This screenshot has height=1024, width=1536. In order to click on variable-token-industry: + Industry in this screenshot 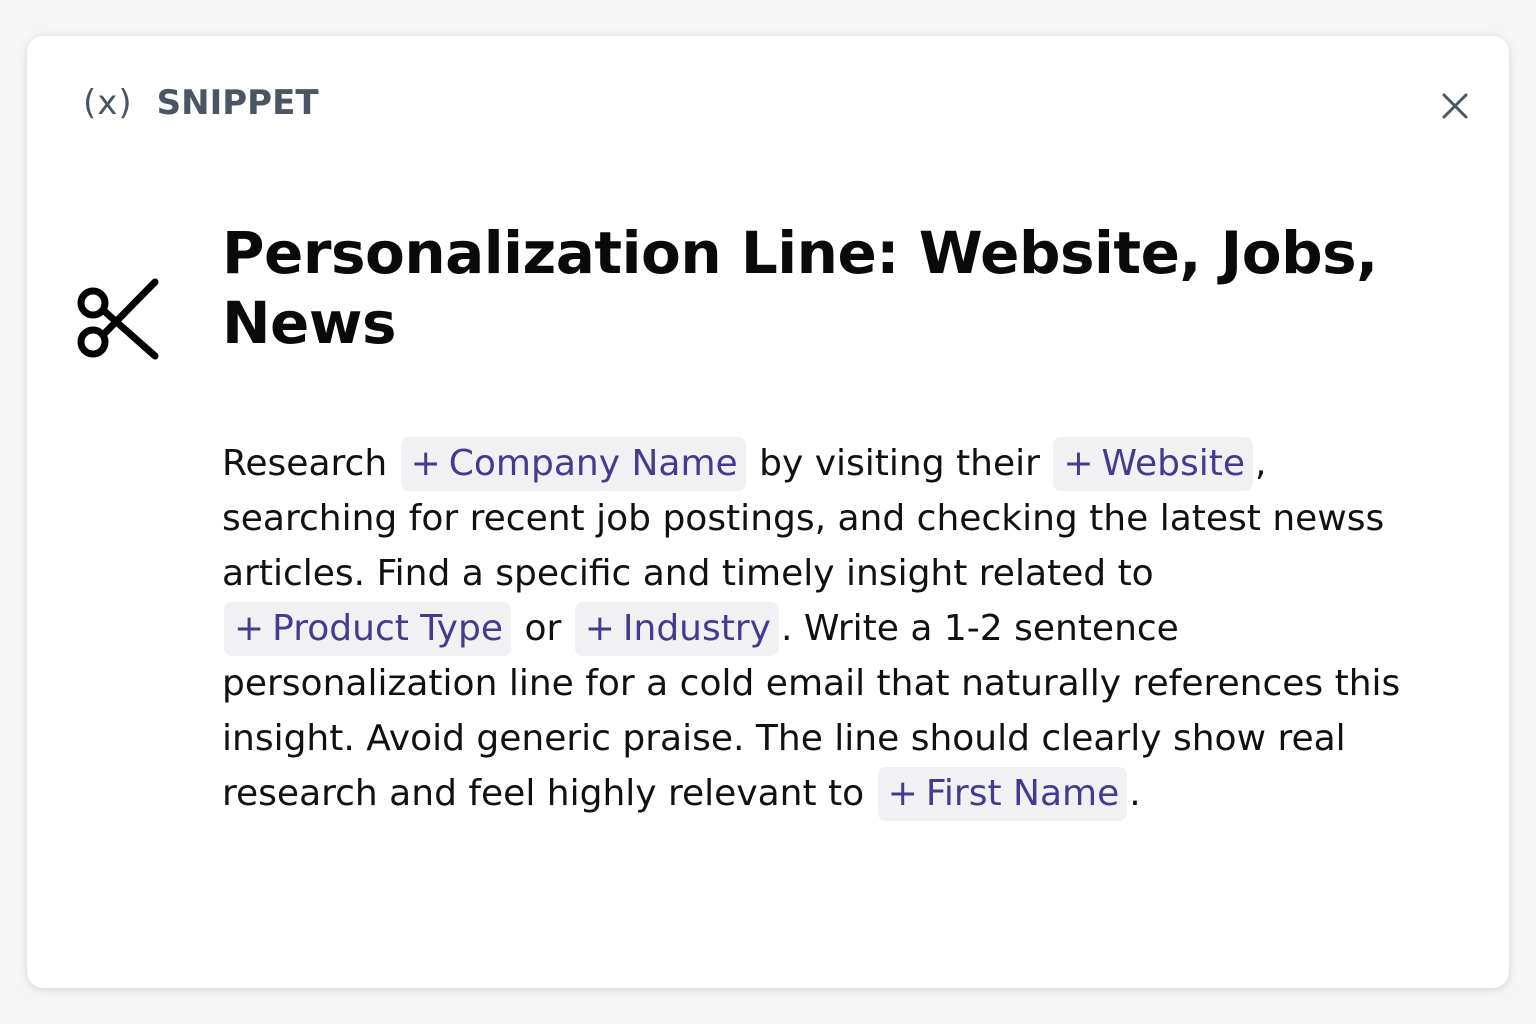, I will do `click(676, 629)`.